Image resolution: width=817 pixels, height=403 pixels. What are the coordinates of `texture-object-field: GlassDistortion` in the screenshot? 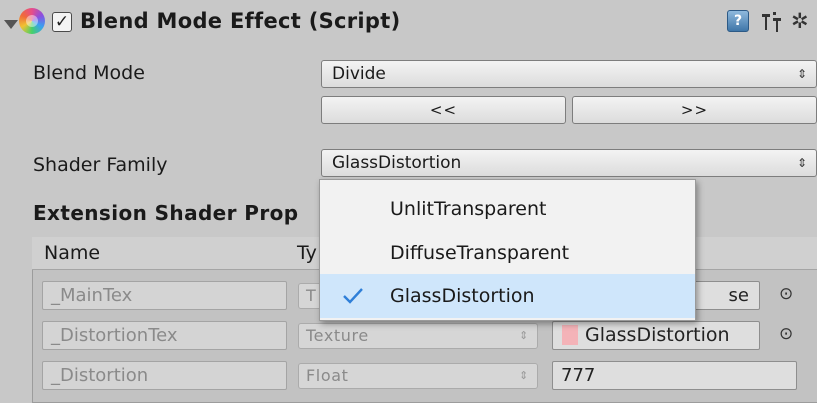 It's located at (656, 335).